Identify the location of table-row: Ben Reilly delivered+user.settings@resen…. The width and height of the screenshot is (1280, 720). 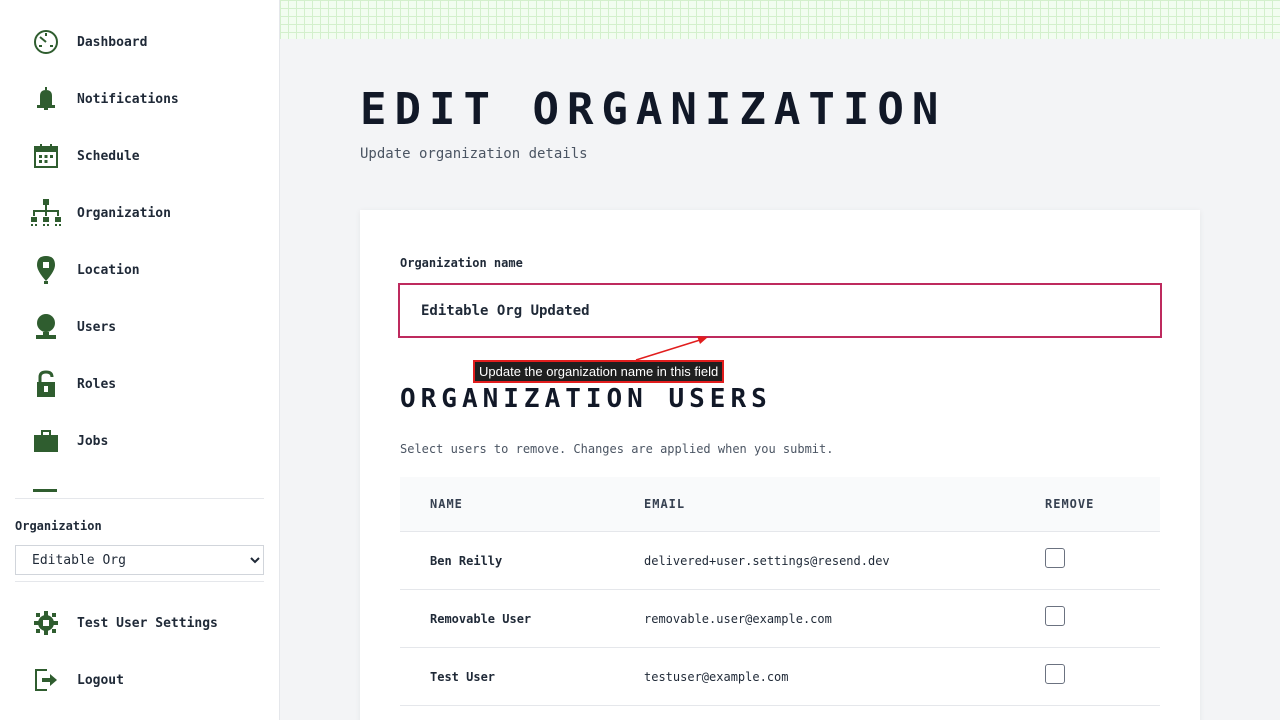
(780, 561).